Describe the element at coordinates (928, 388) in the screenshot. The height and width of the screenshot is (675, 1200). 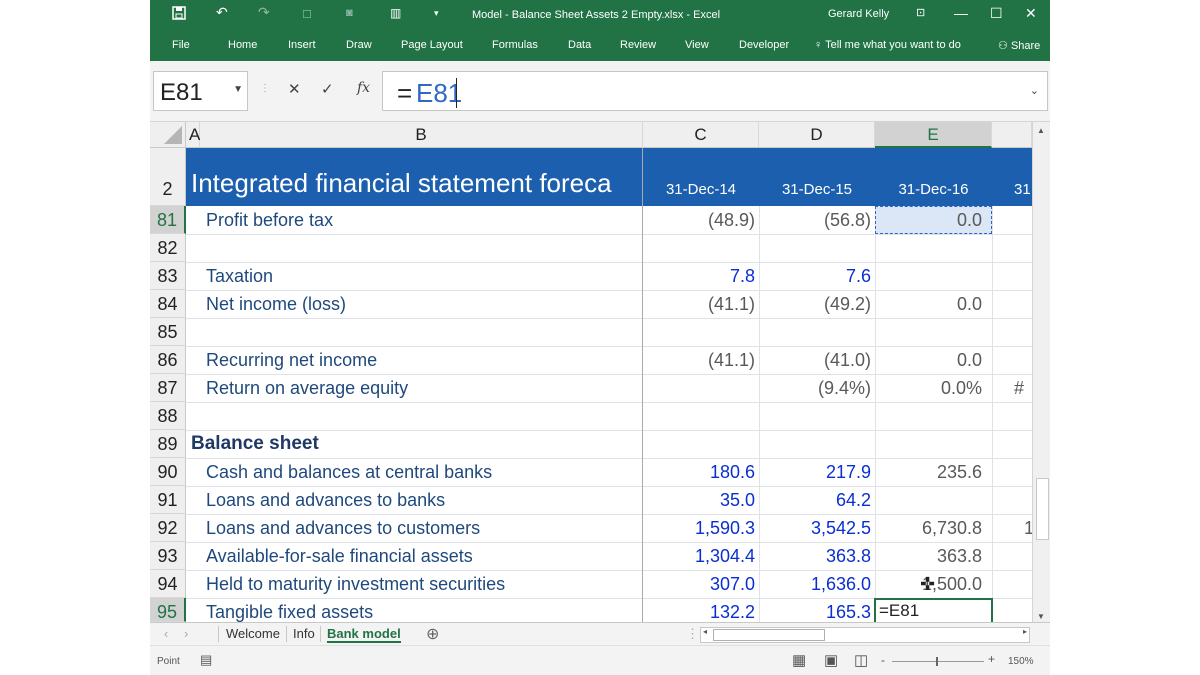
I see `cell-e87: 0.0%` at that location.